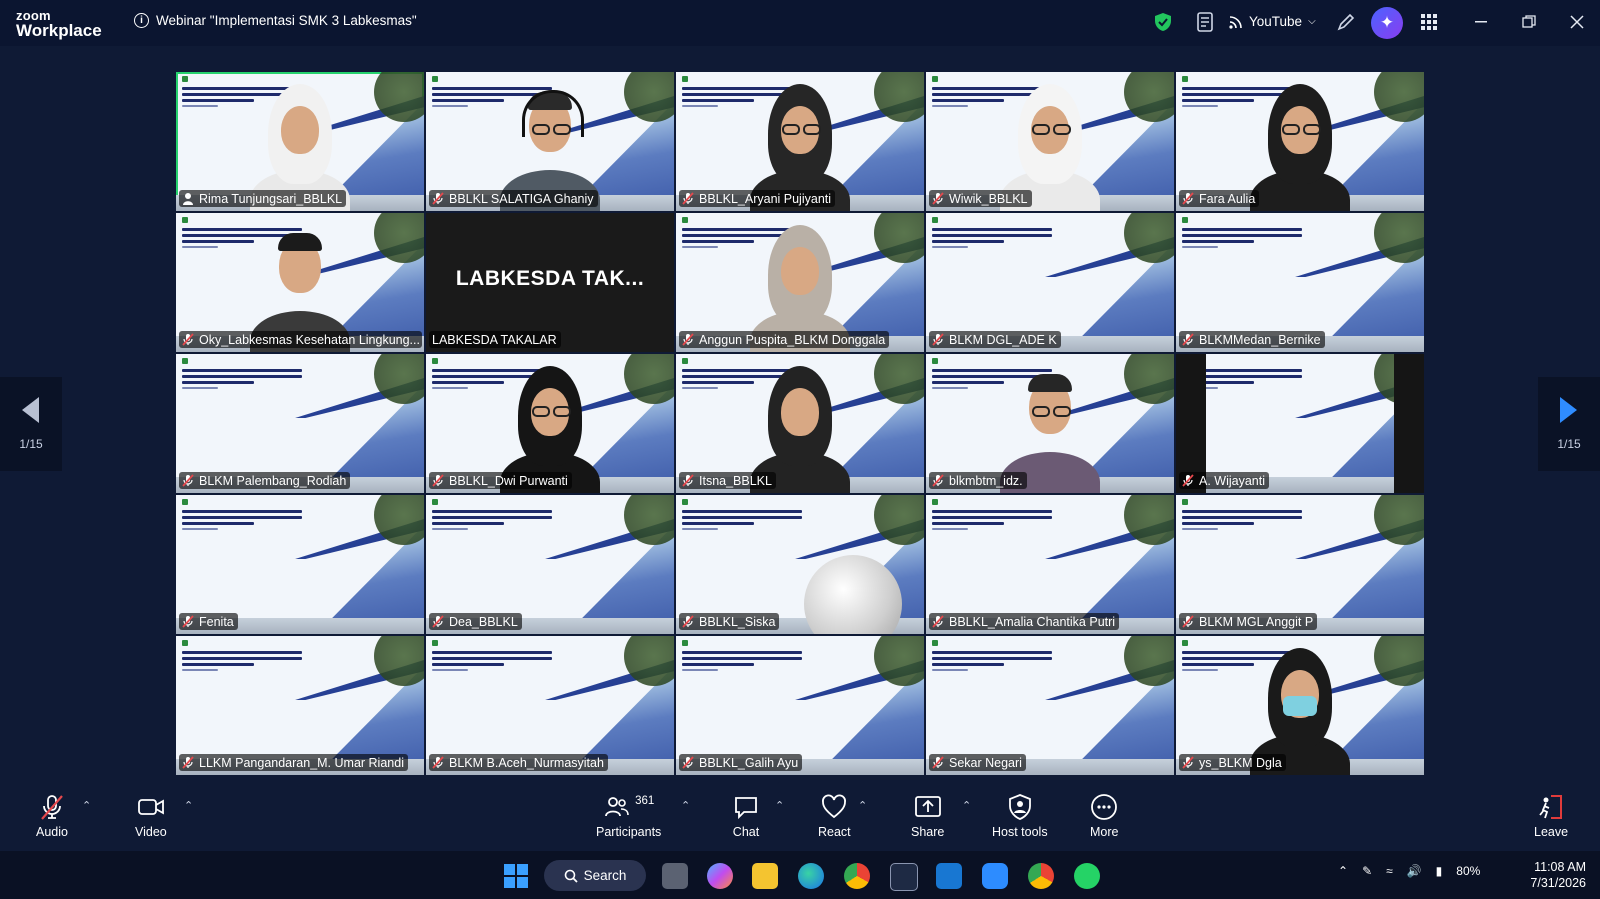 This screenshot has height=899, width=1600. What do you see at coordinates (300, 141) in the screenshot?
I see `participant-tile: Rima Tunjungsari_BBLKL` at bounding box center [300, 141].